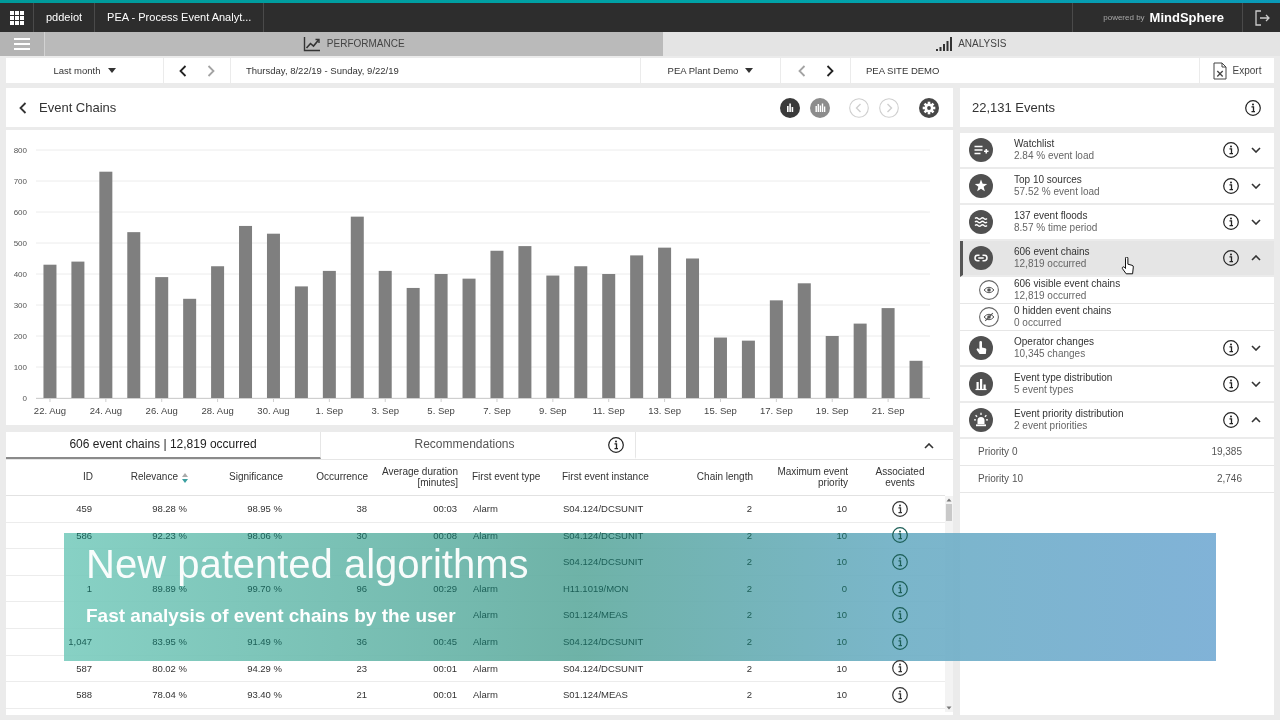 The image size is (1280, 720). What do you see at coordinates (1117, 317) in the screenshot?
I see `list-item: 0 hidden event chains 0 occurred` at bounding box center [1117, 317].